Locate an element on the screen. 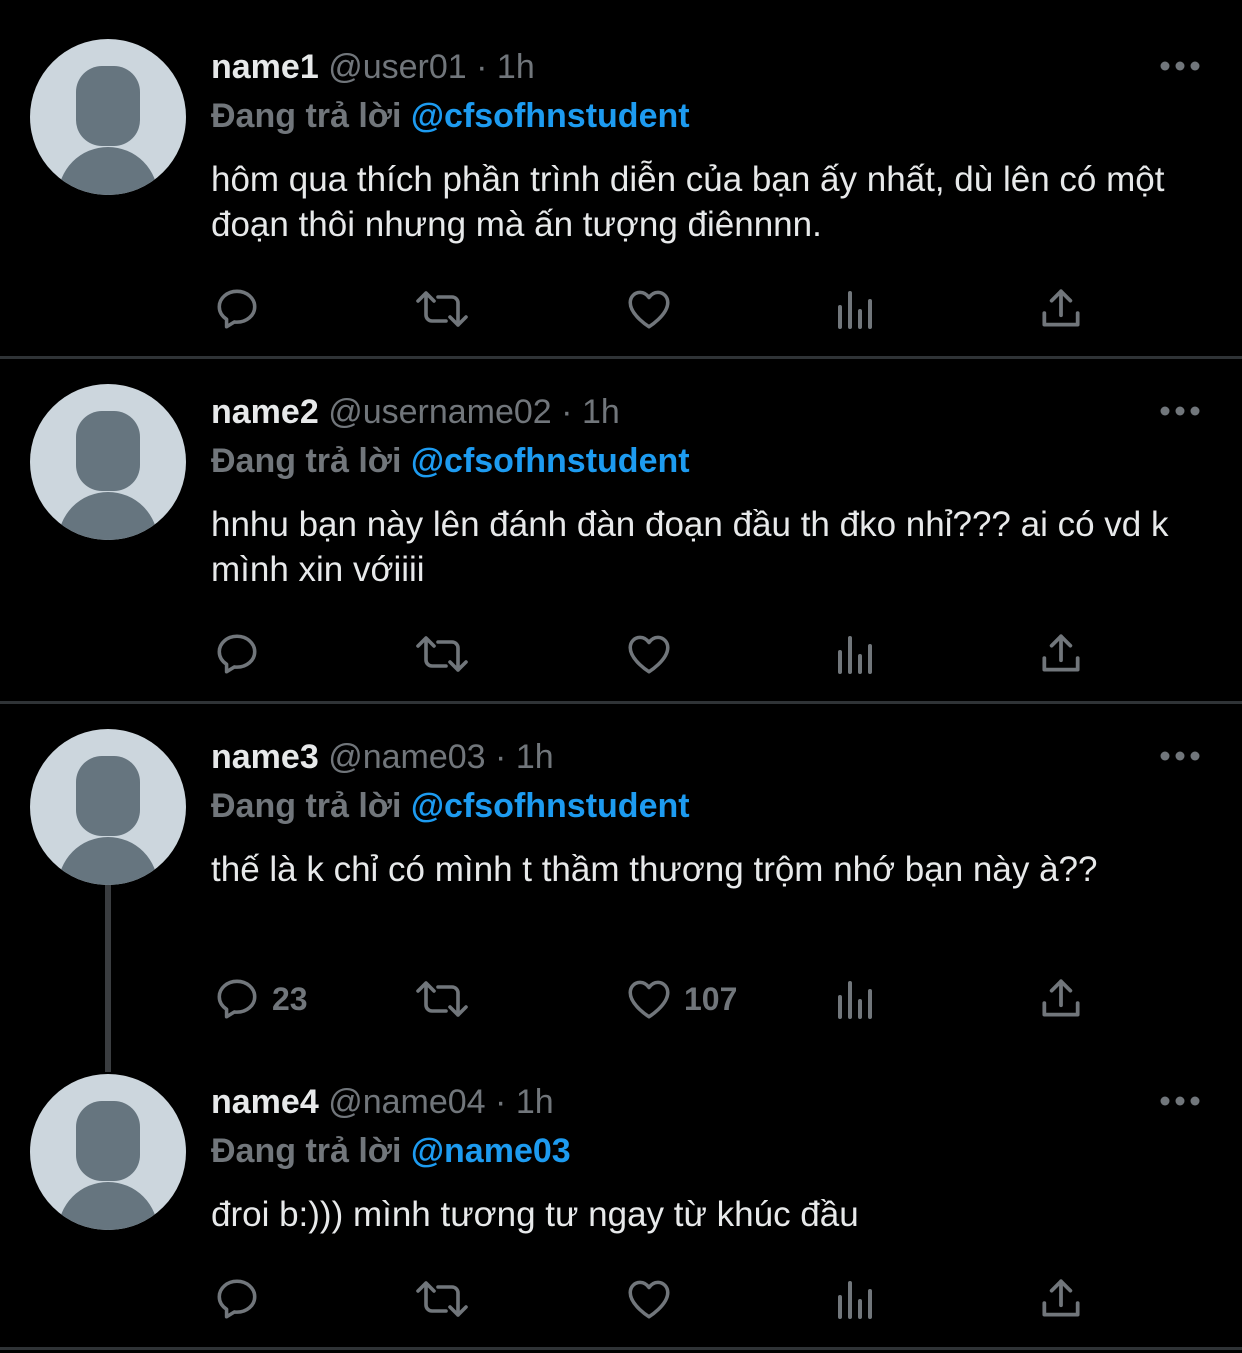 Image resolution: width=1242 pixels, height=1353 pixels. user-handle: @name03 is located at coordinates (406, 757).